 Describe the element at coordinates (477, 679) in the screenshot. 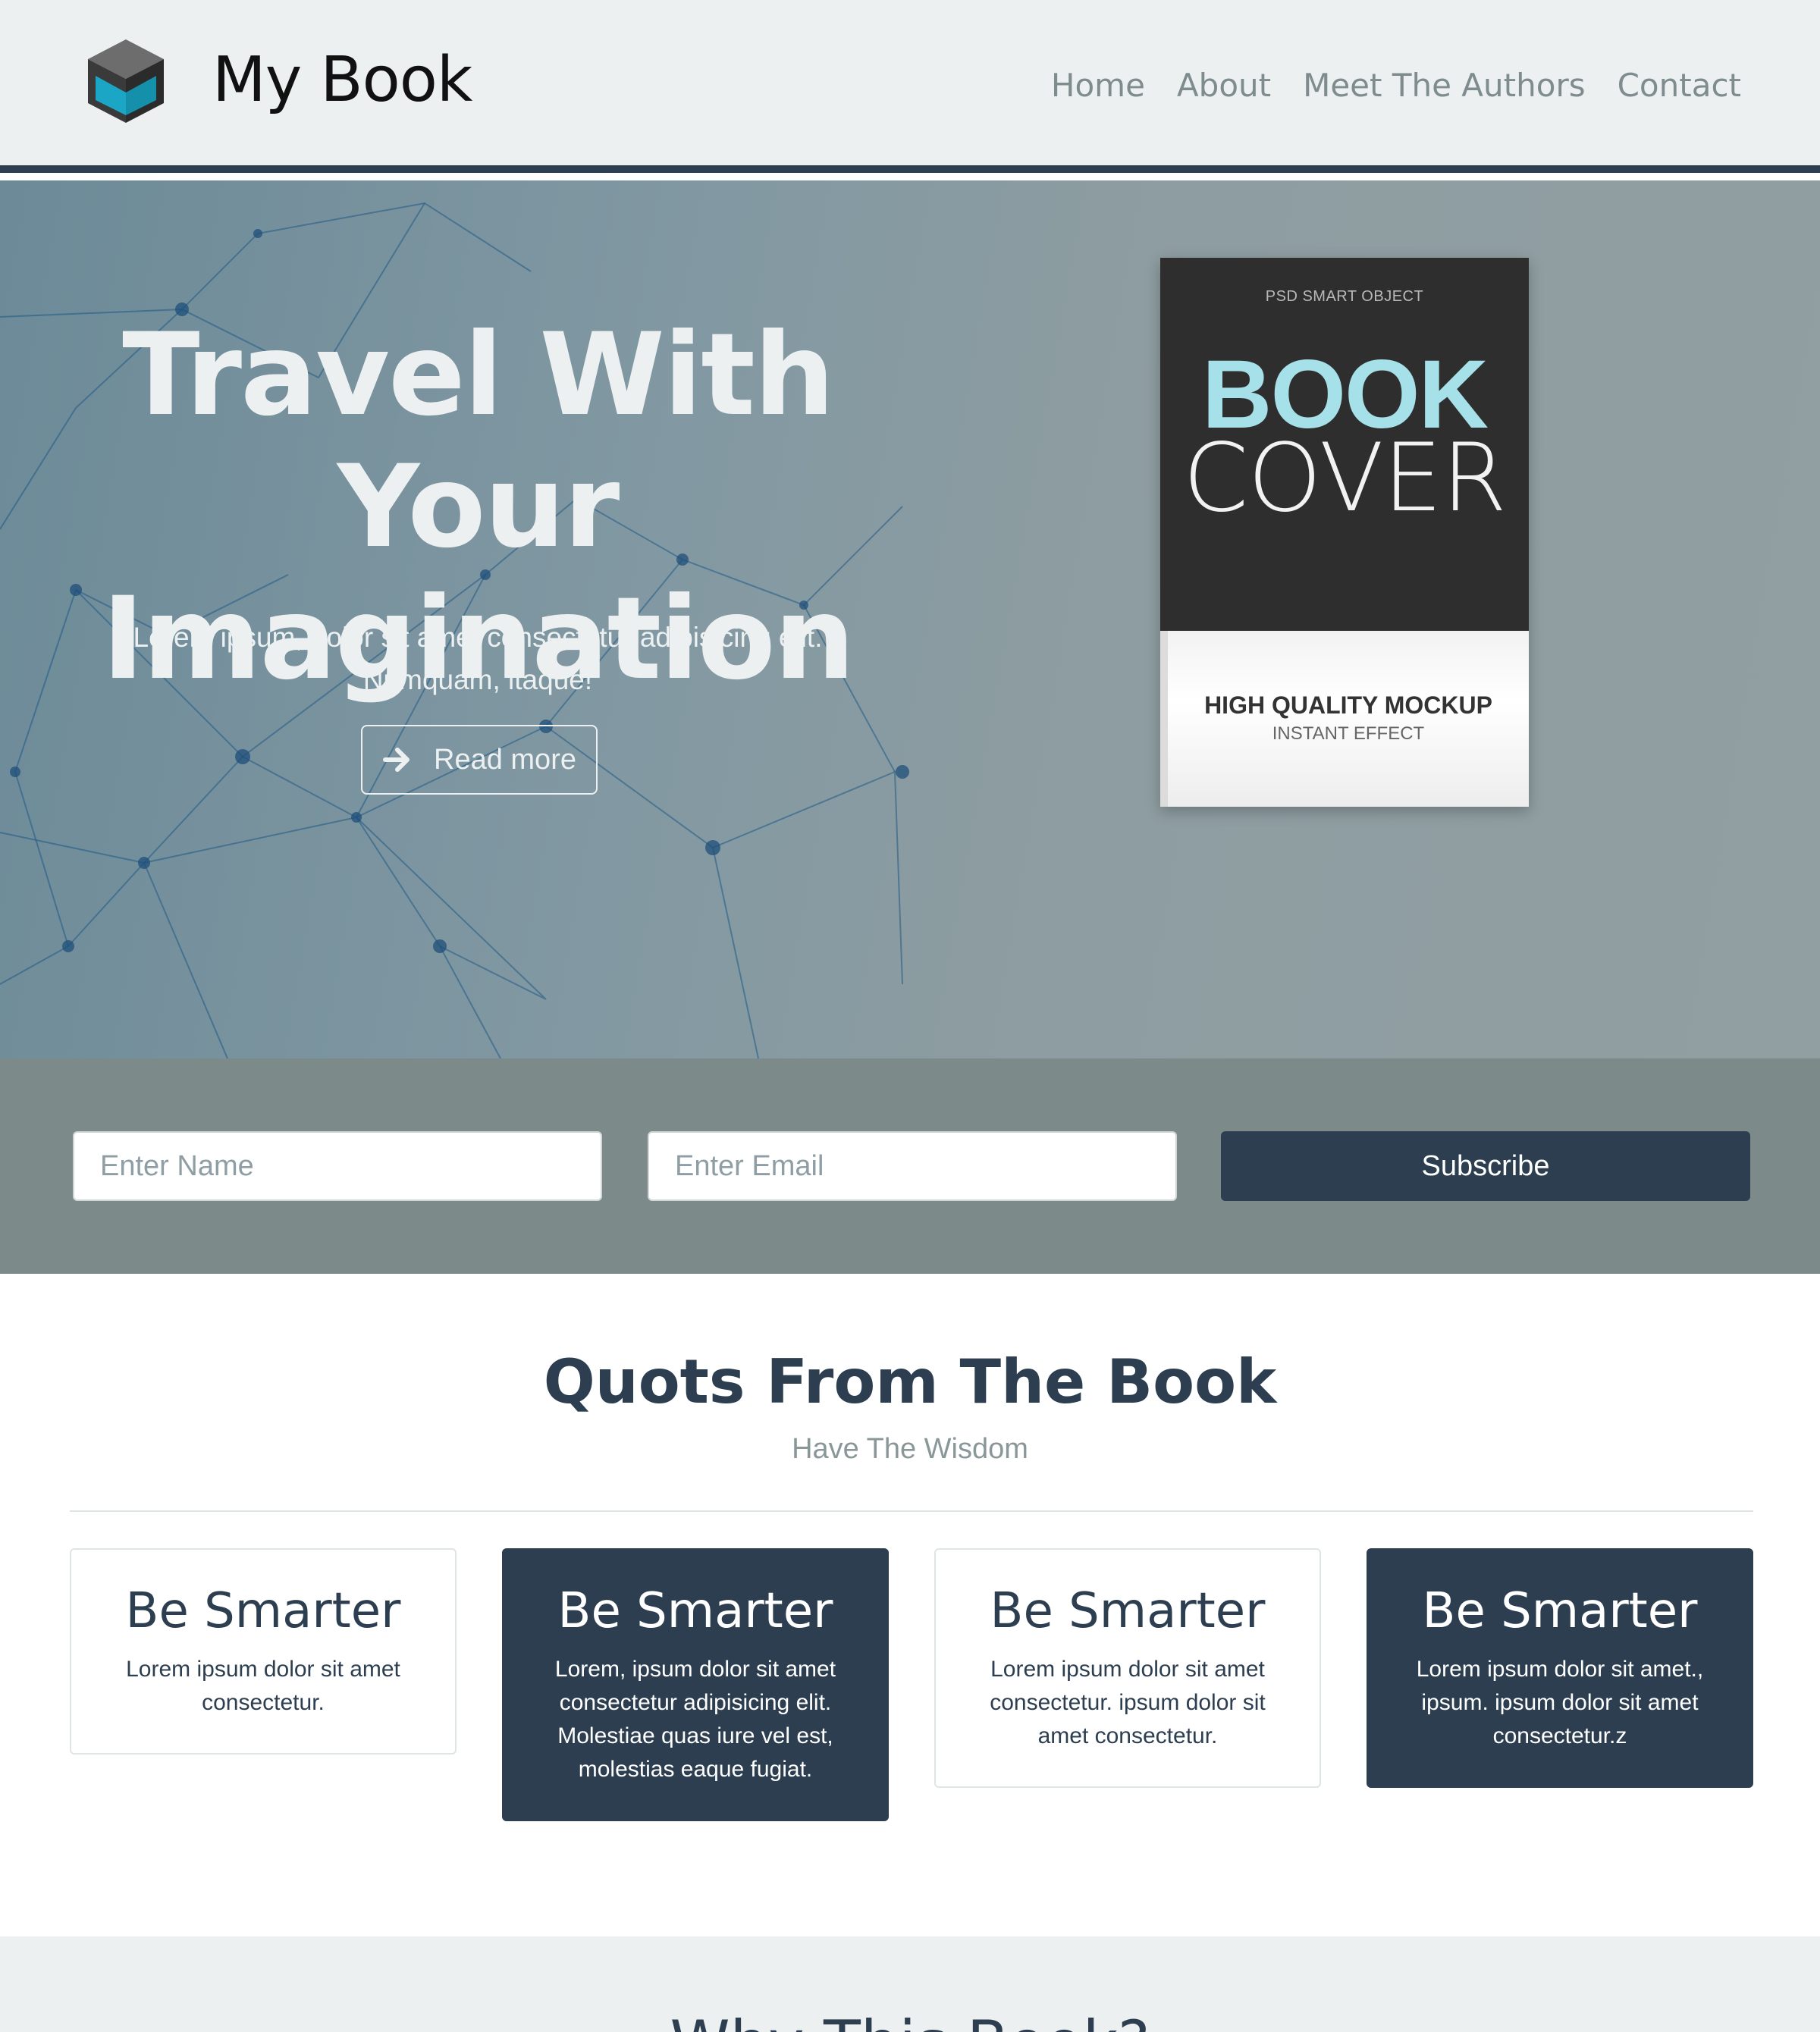

I see `hero-text-line2: Numquam, itaque!` at that location.